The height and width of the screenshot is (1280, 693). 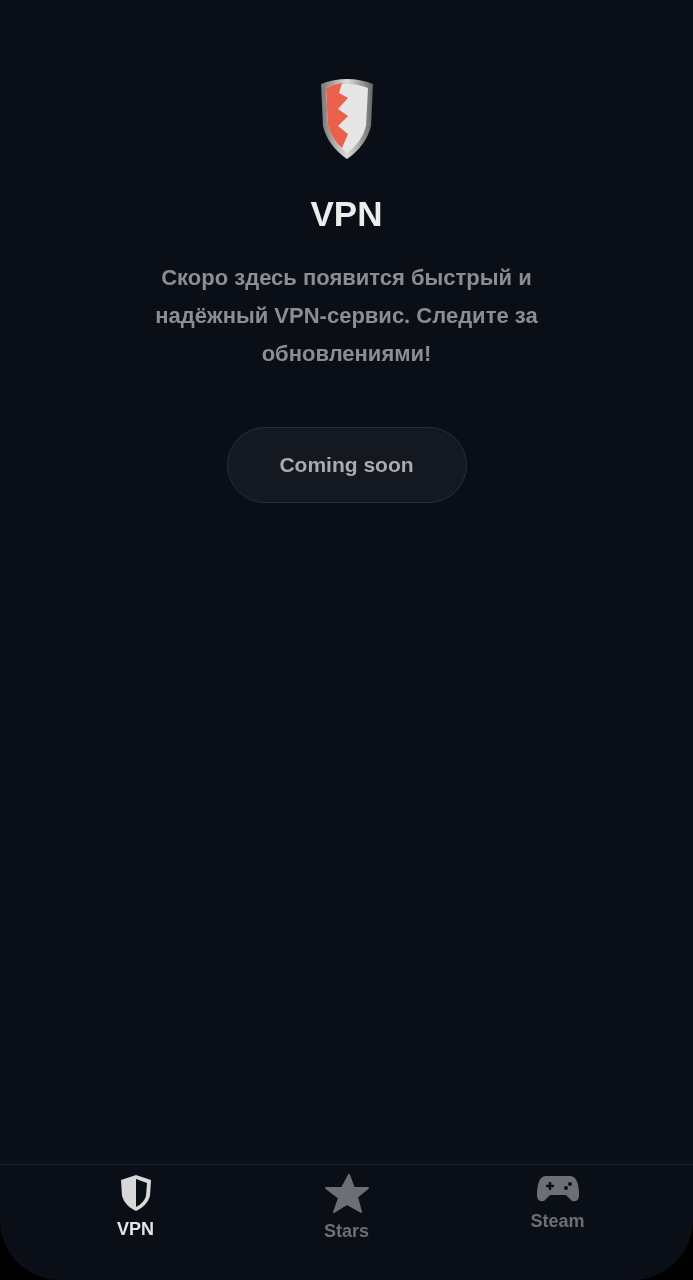 What do you see at coordinates (346, 214) in the screenshot?
I see `page-title: VPN` at bounding box center [346, 214].